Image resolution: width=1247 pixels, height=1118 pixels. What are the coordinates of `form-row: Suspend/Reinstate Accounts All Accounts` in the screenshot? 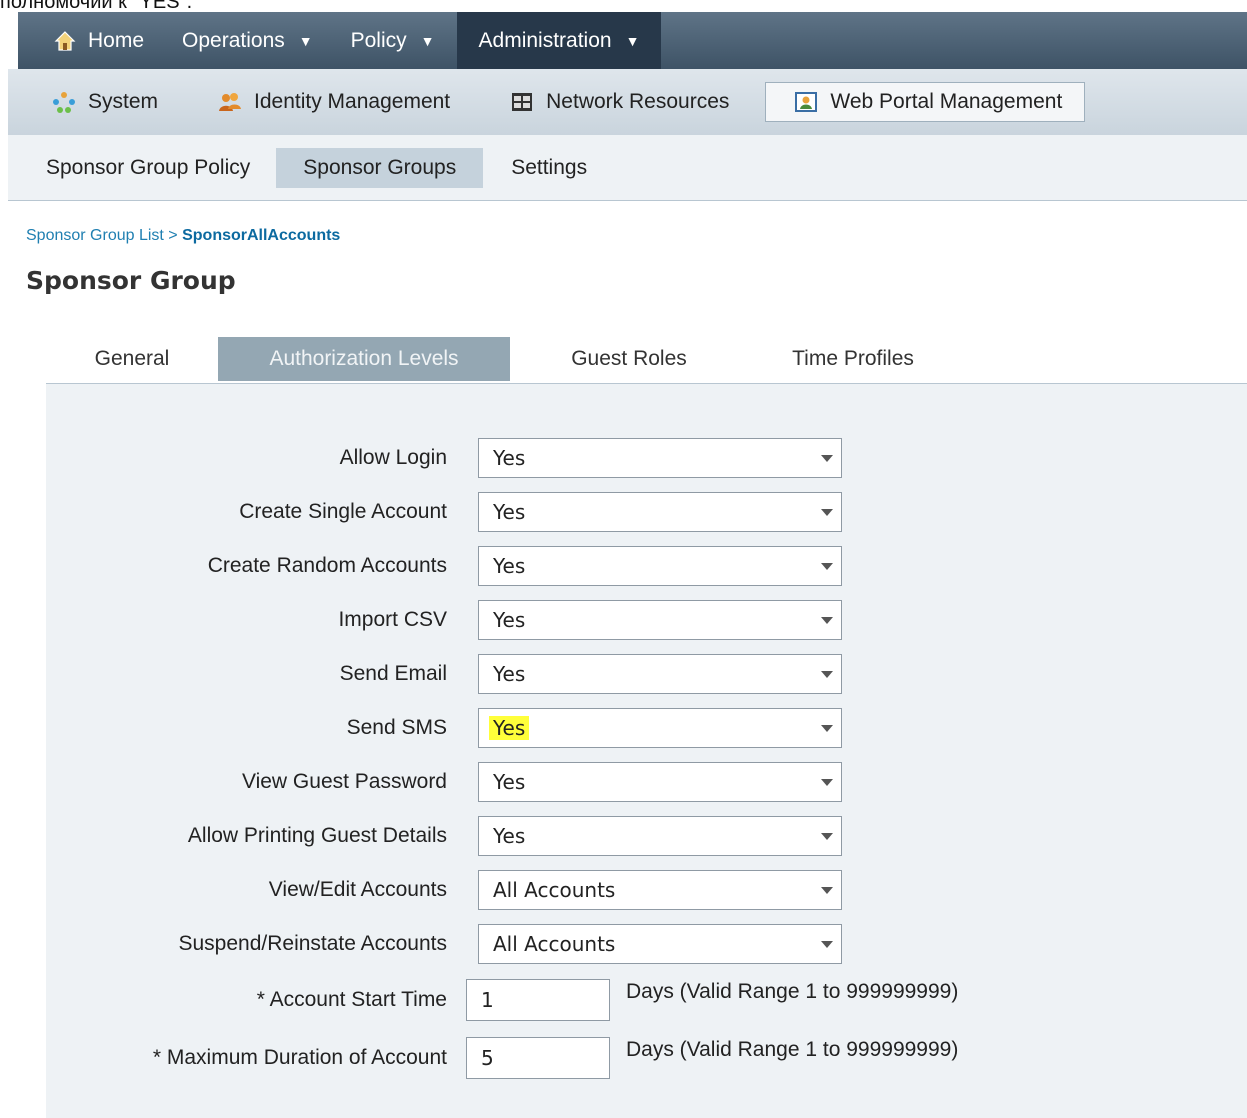 It's located at (646, 944).